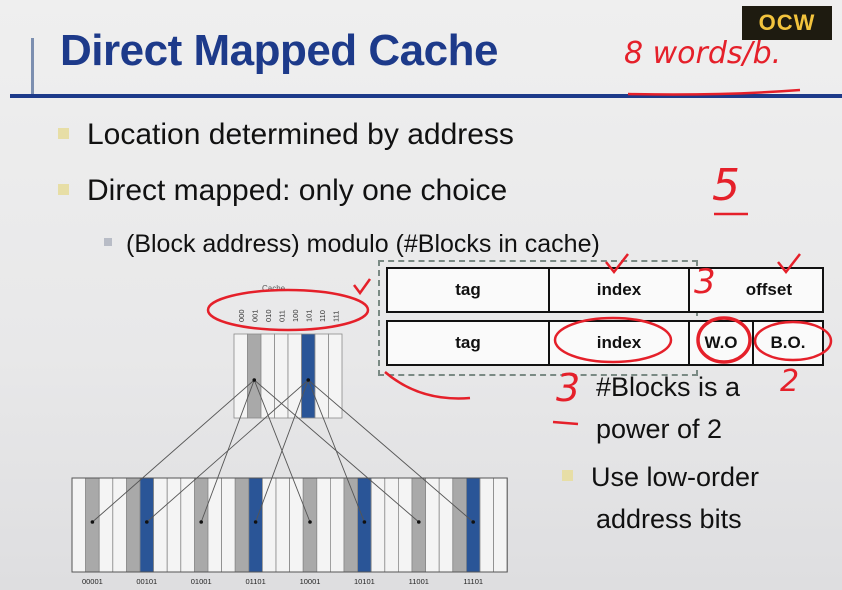 The height and width of the screenshot is (590, 842). Describe the element at coordinates (565, 423) in the screenshot. I see `three-underline` at that location.